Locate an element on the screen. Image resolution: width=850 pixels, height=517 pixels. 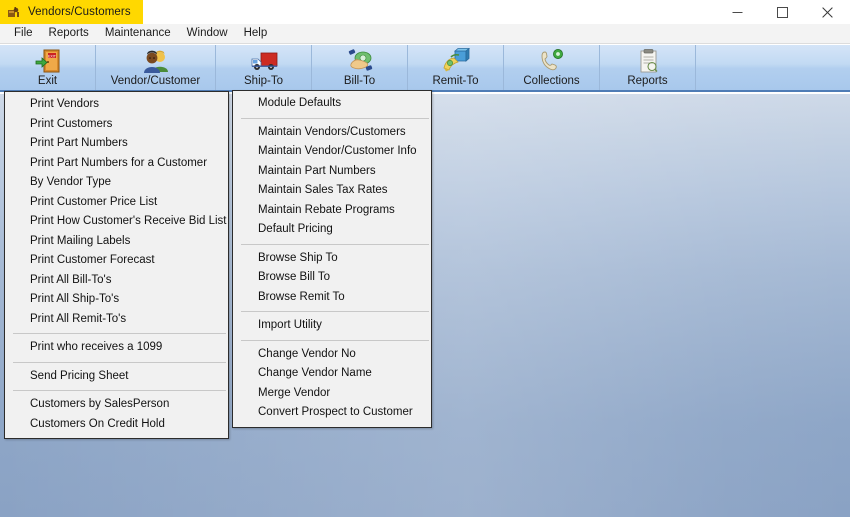
toolbar-label-collections: Collections is located at coordinates (551, 81).